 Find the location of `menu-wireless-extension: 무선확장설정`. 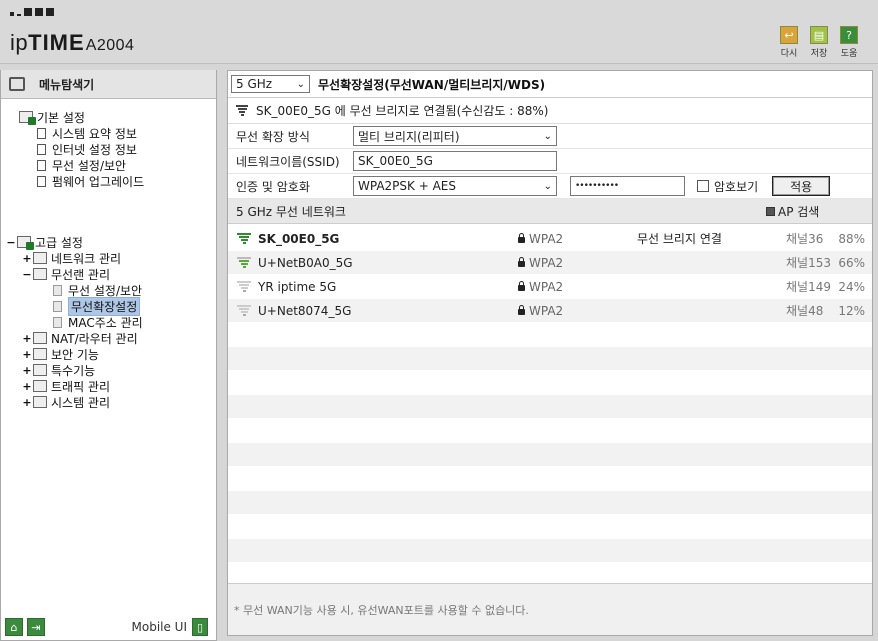

menu-wireless-extension: 무선확장설정 is located at coordinates (108, 306).